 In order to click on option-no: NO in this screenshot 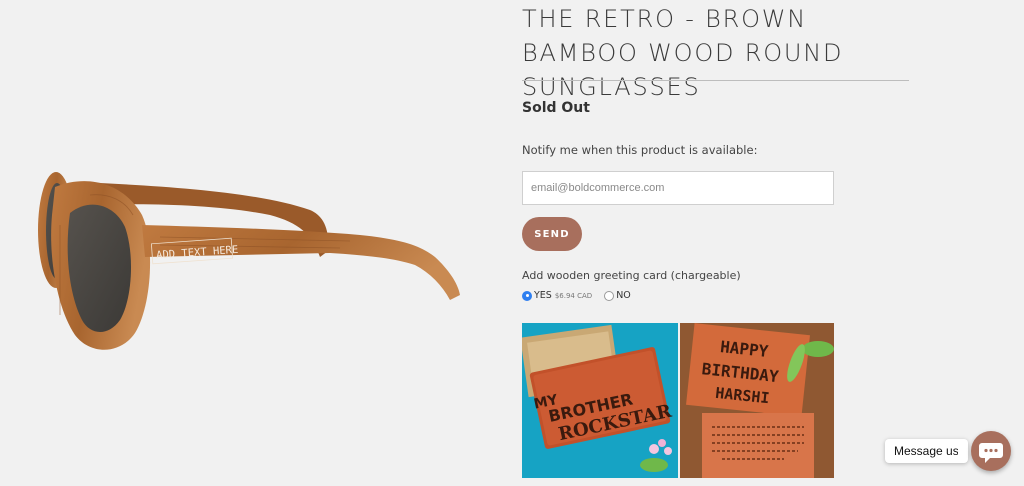, I will do `click(617, 295)`.